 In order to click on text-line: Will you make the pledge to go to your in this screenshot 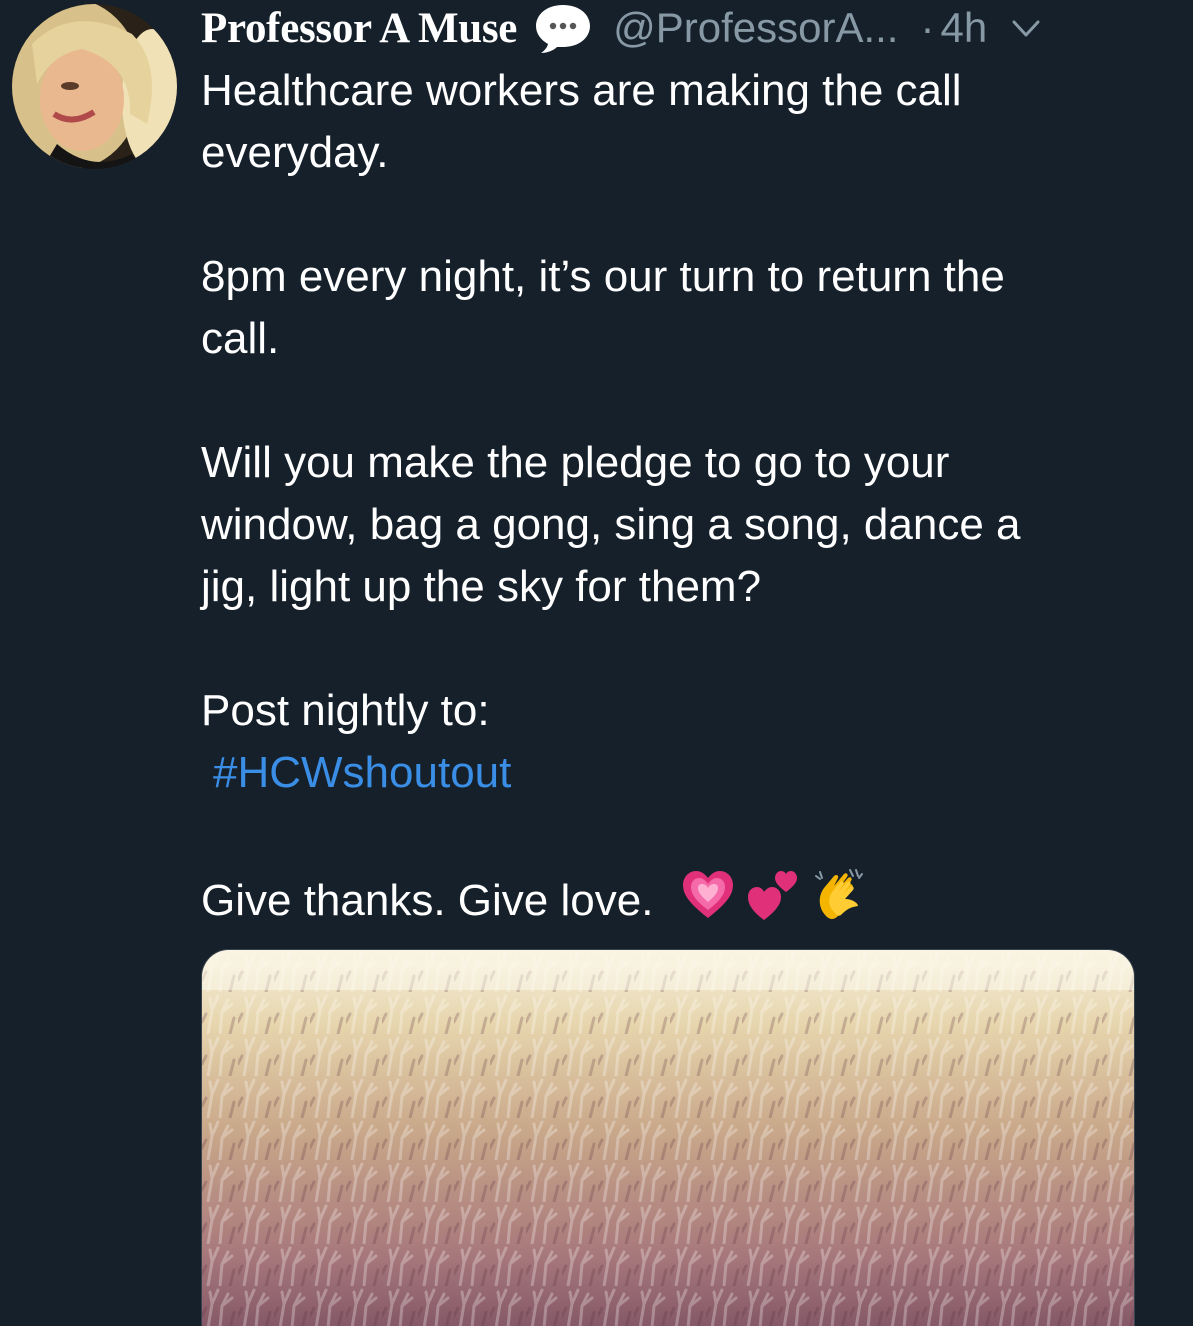, I will do `click(575, 462)`.